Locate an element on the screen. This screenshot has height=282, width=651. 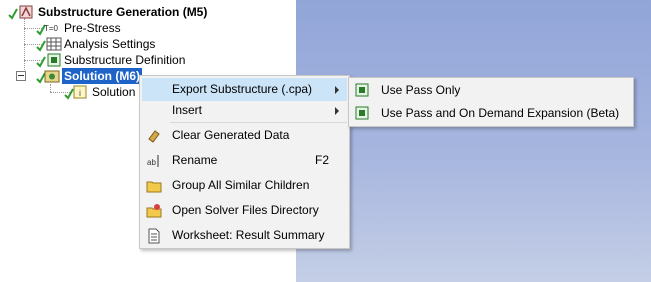
tree-item-label: Substructure Definition is located at coordinates (125, 60).